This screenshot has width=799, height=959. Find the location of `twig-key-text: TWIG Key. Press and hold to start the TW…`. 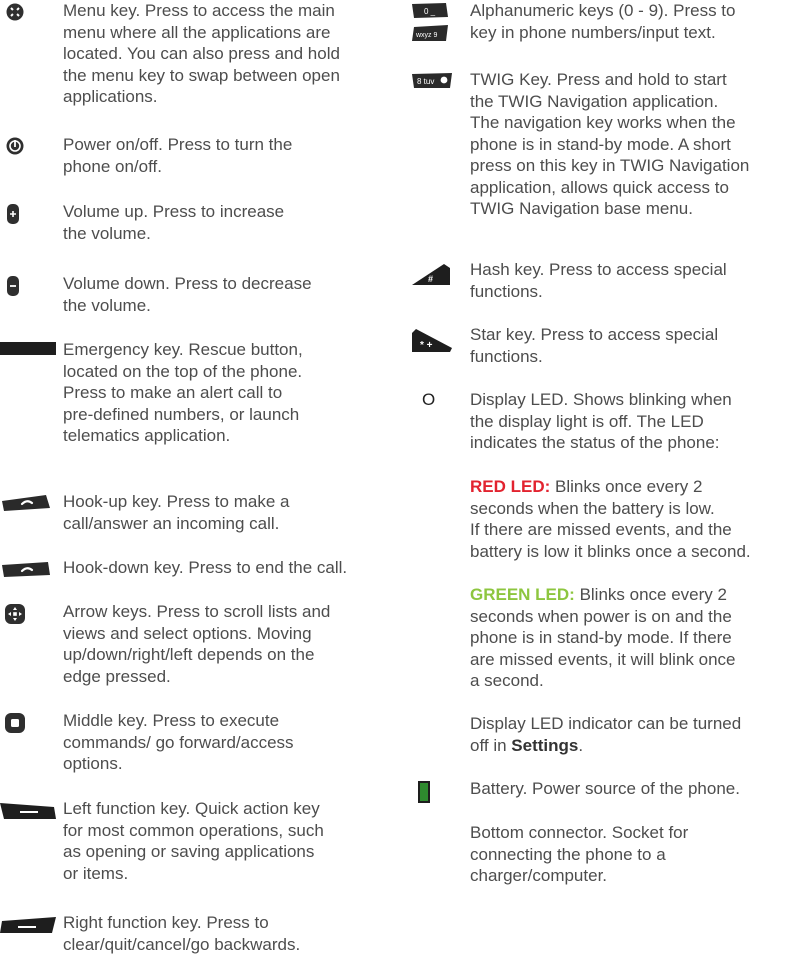

twig-key-text: TWIG Key. Press and hold to start the TW… is located at coordinates (610, 144).